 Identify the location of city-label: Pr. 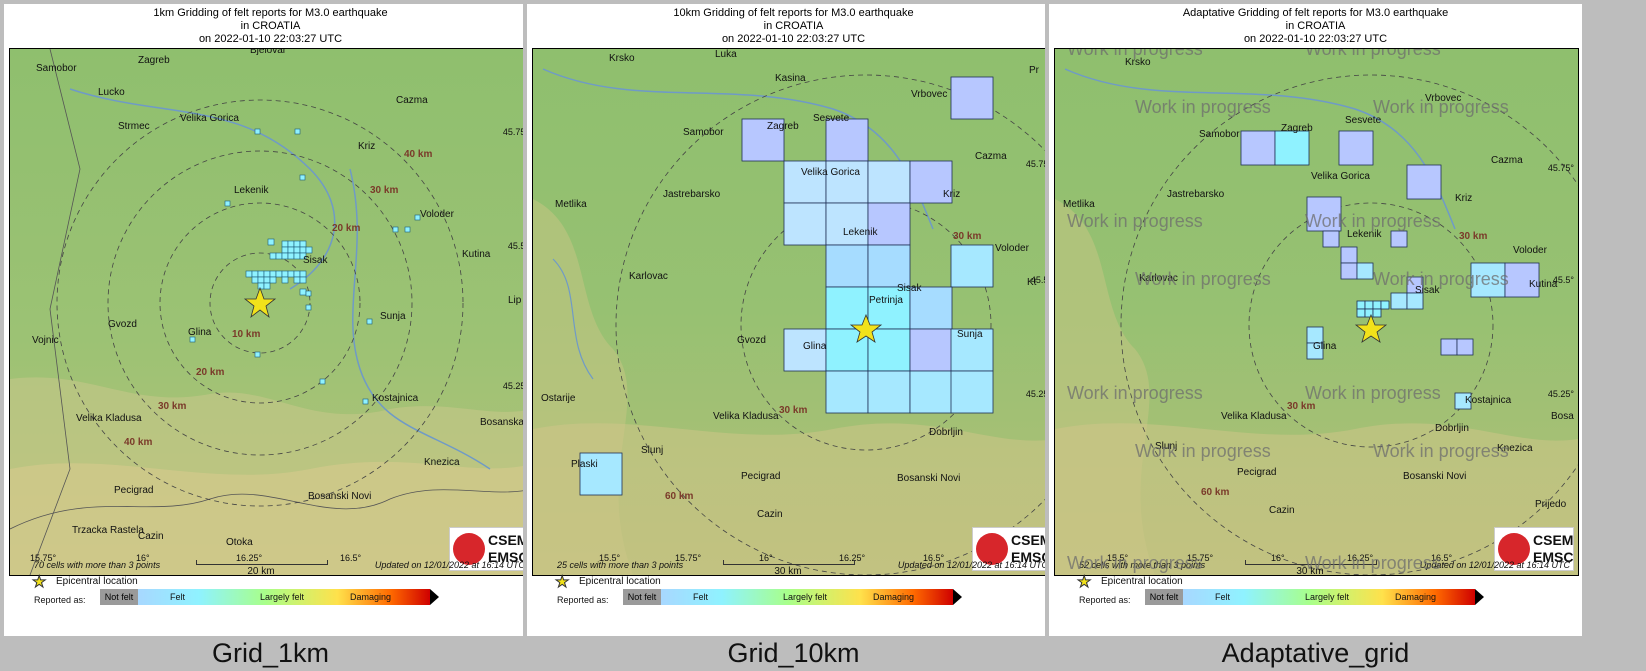
(1034, 70).